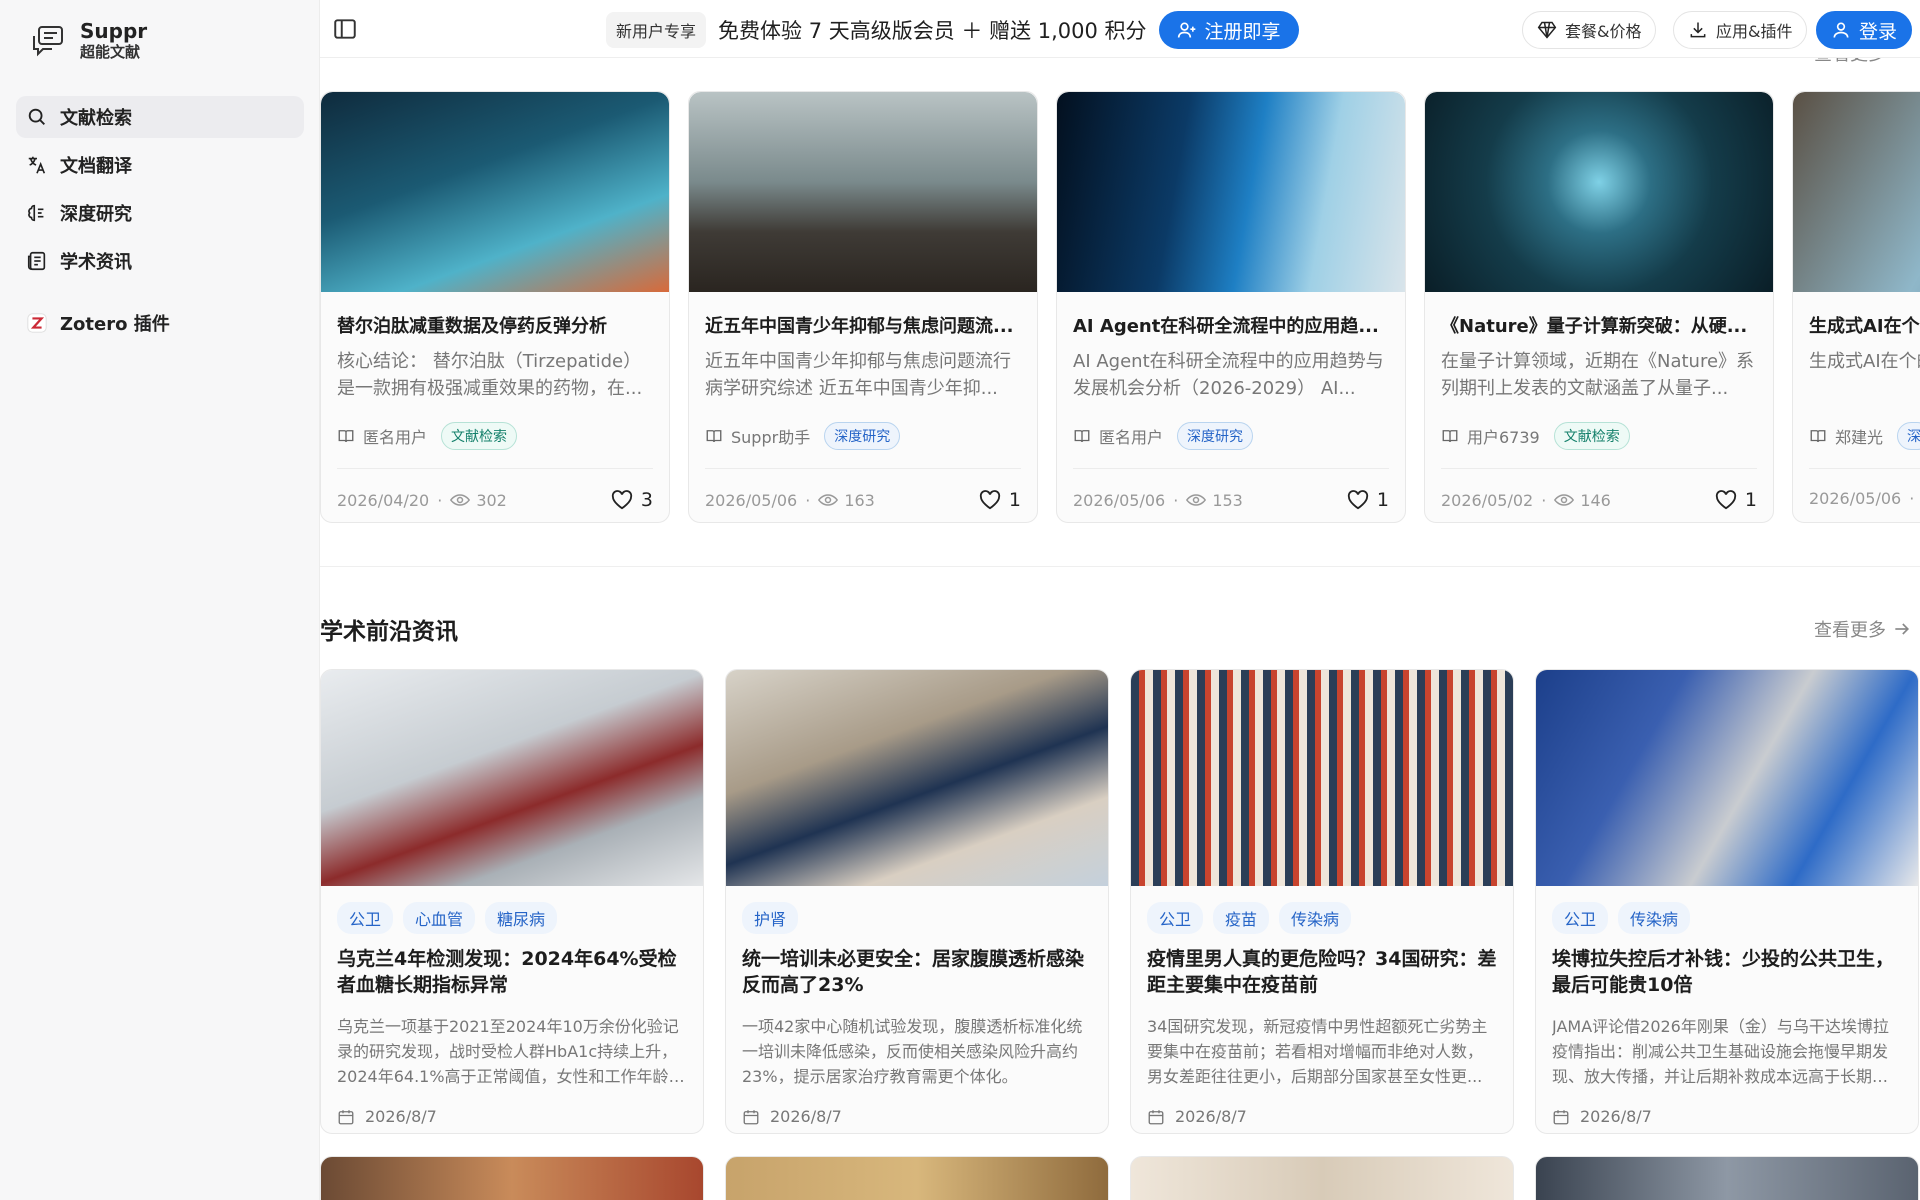 This screenshot has height=1200, width=1920. Describe the element at coordinates (1322, 972) in the screenshot. I see `card-title: 疫情里男人真的更危险吗？34国研究：差距主要集中在疫苗前` at that location.